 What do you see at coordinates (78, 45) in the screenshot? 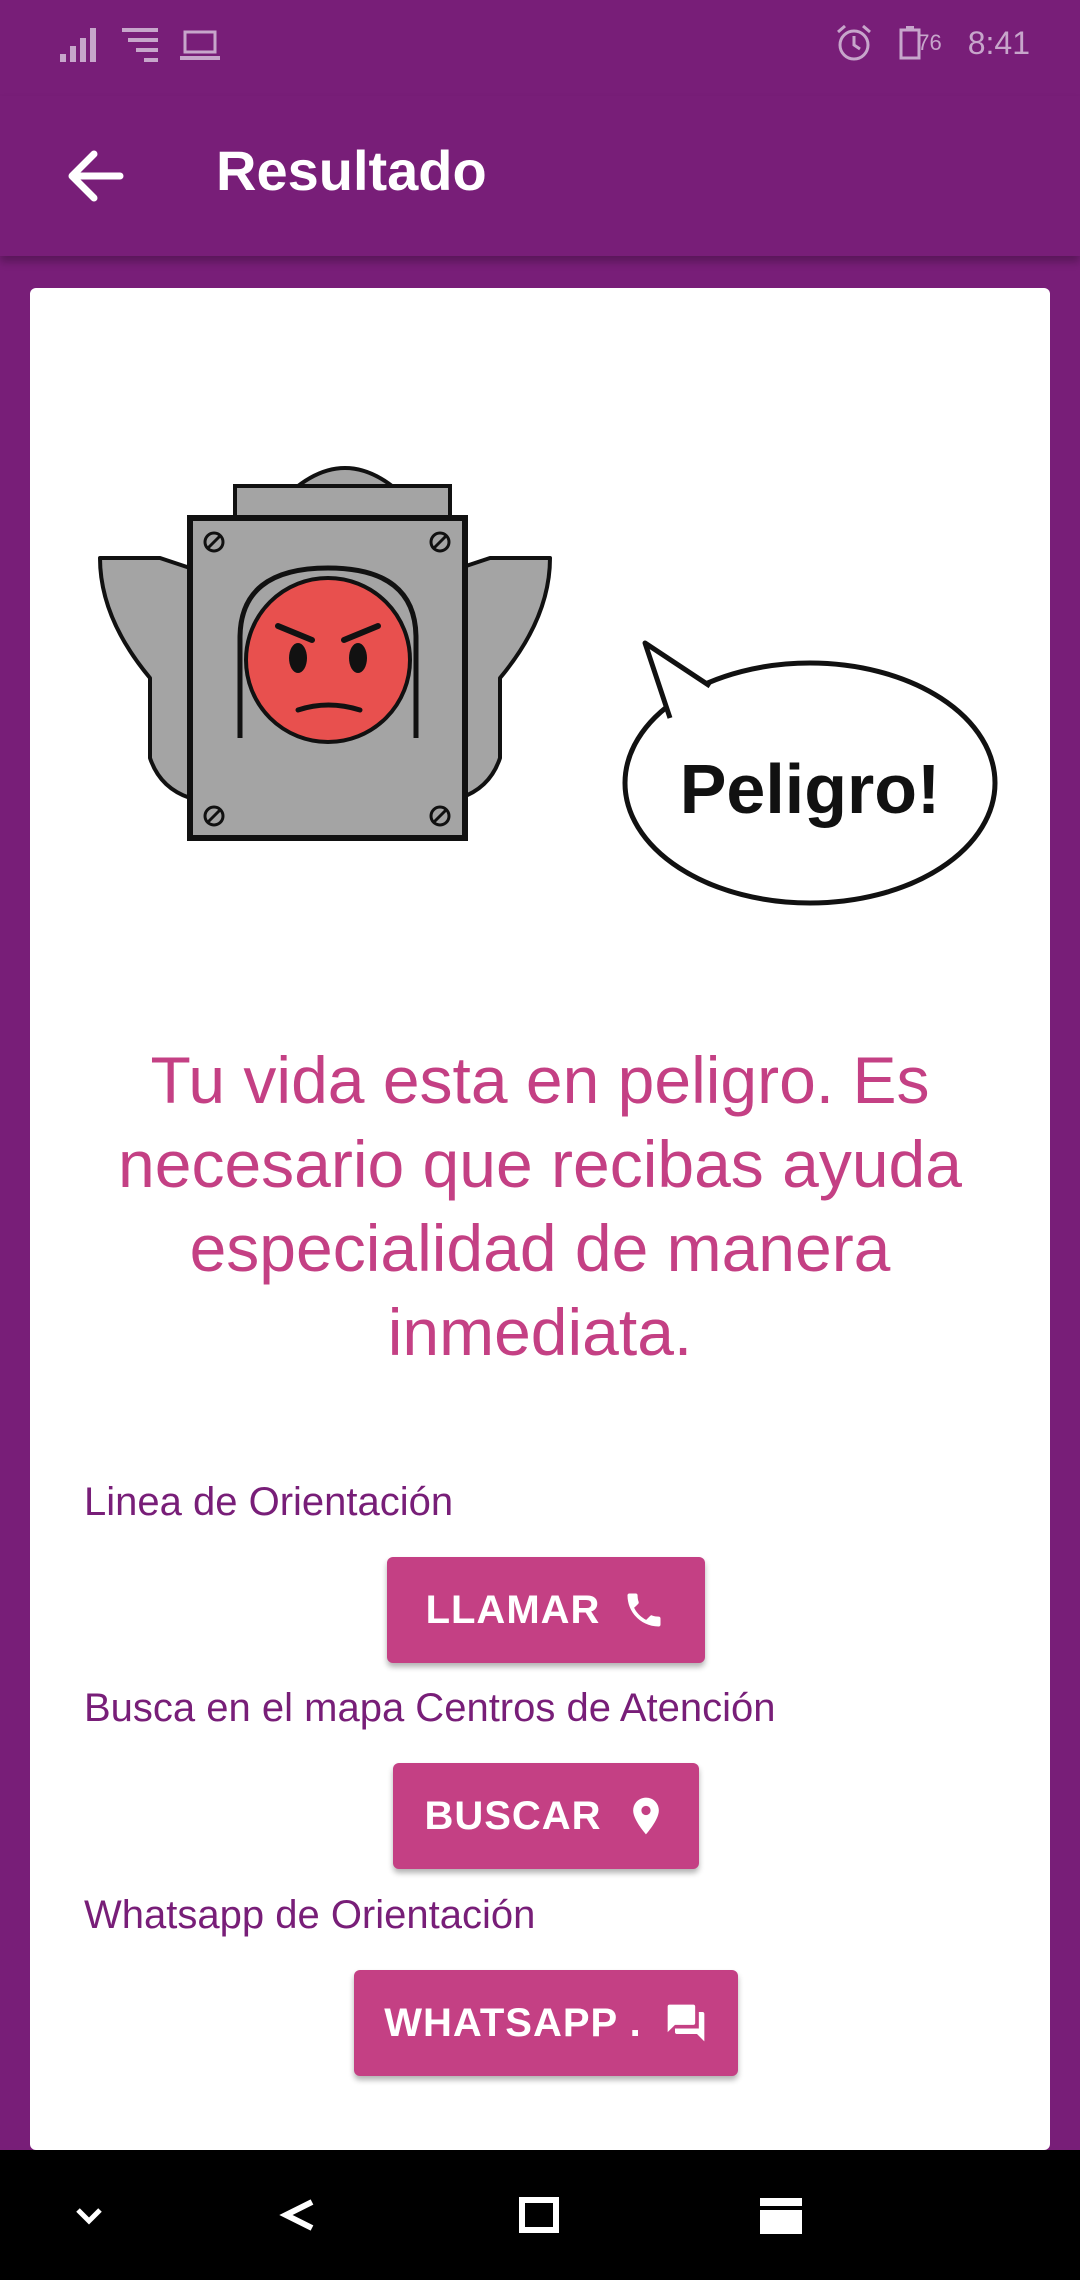
I see `signal-icon` at bounding box center [78, 45].